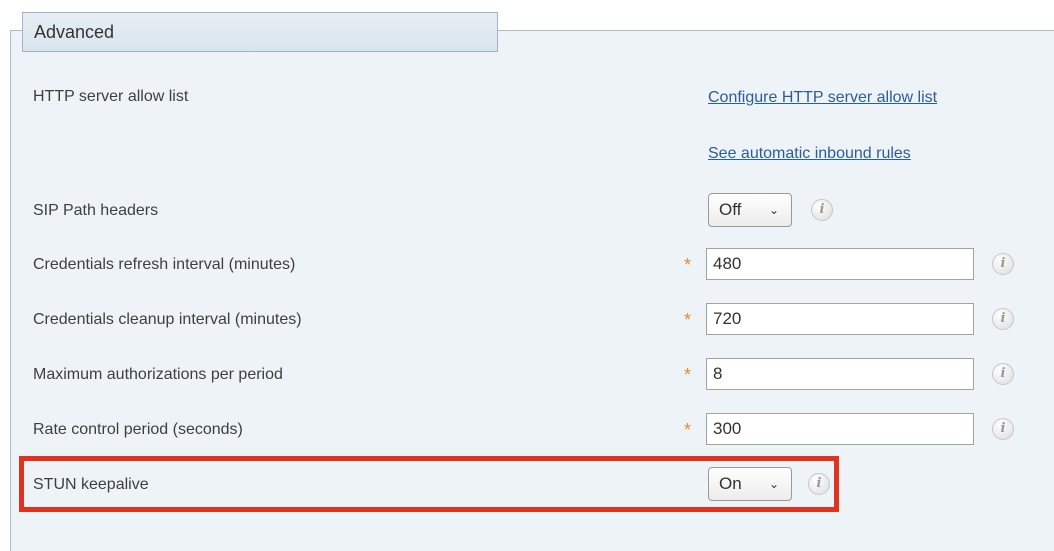 The width and height of the screenshot is (1054, 551). Describe the element at coordinates (822, 98) in the screenshot. I see `configure-http-allow-list-link: Configure HTTP server allow list` at that location.